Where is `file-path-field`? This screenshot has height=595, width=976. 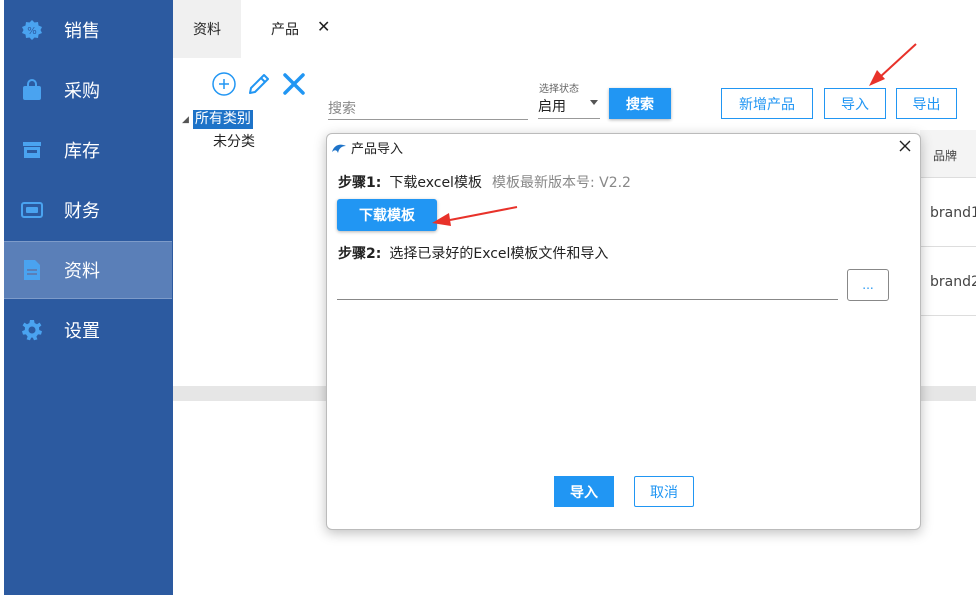 file-path-field is located at coordinates (587, 288).